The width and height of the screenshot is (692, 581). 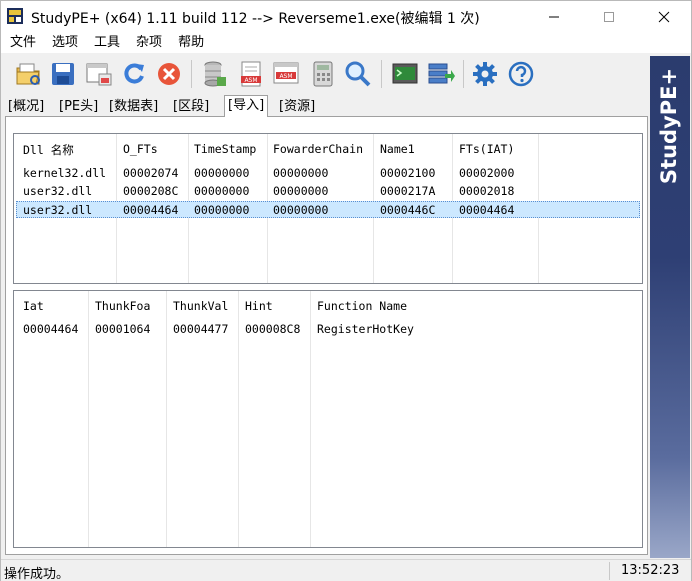 What do you see at coordinates (151, 191) in the screenshot?
I see `cell-o-fts: 0000208C` at bounding box center [151, 191].